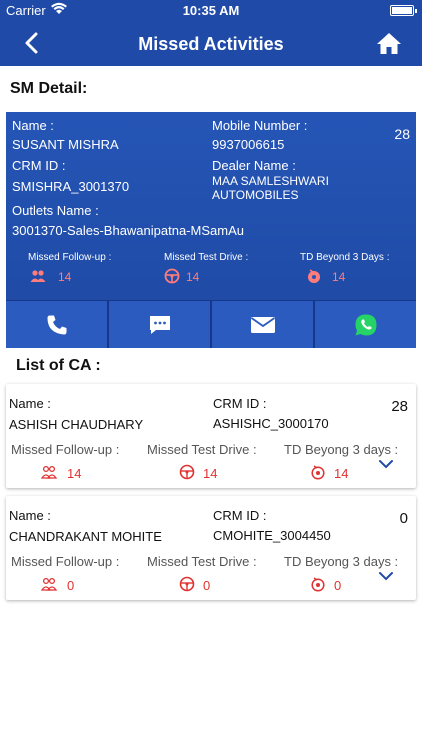  Describe the element at coordinates (49, 88) in the screenshot. I see `sm-detail-heading: SM Detail:` at that location.